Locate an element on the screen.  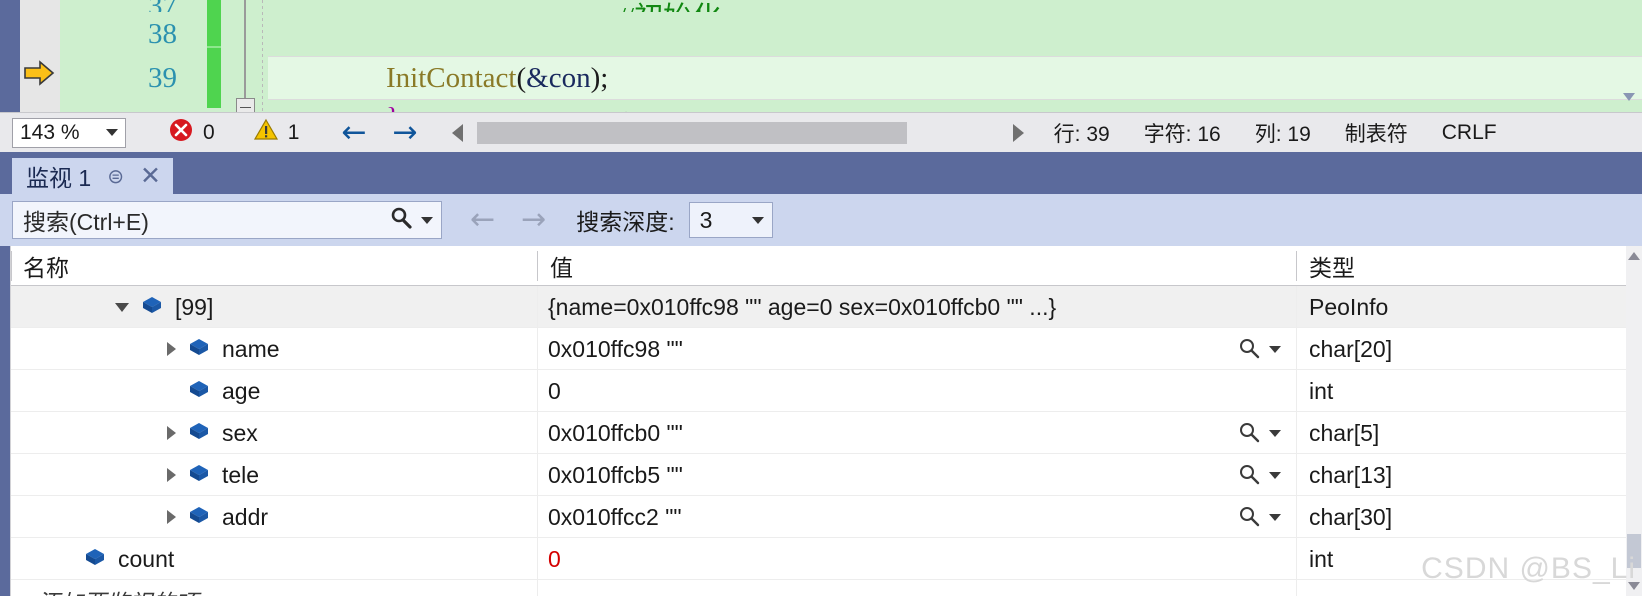
editor-horizontal-scrollbar is located at coordinates (737, 133).